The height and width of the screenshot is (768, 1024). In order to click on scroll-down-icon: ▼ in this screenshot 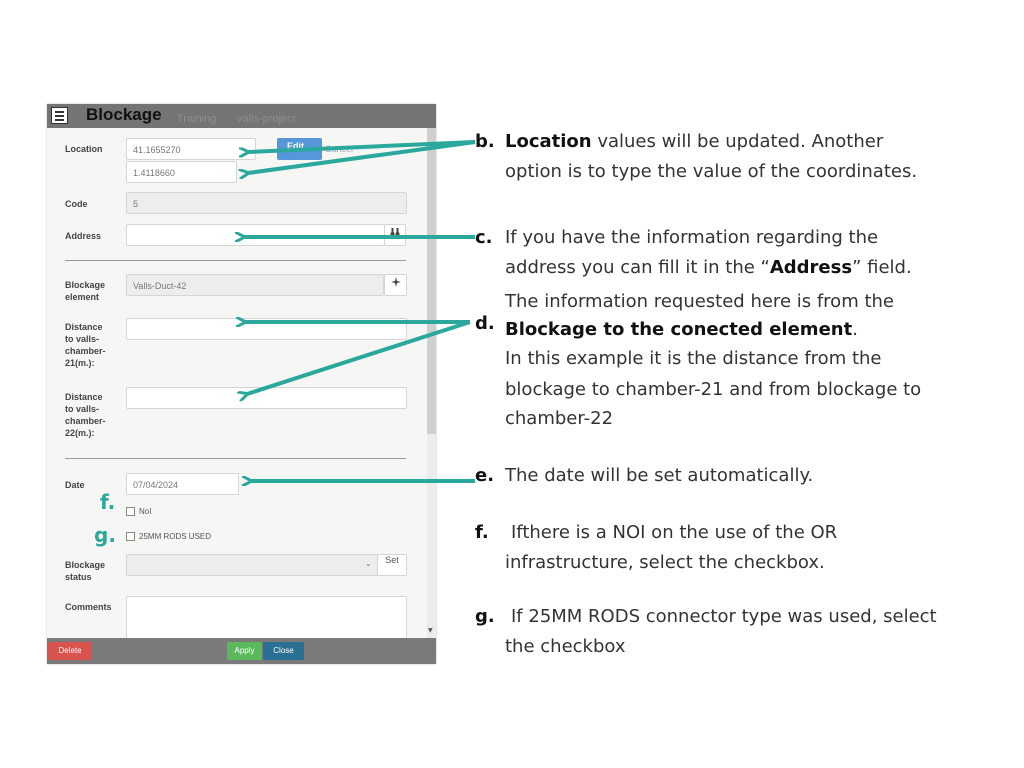, I will do `click(430, 630)`.